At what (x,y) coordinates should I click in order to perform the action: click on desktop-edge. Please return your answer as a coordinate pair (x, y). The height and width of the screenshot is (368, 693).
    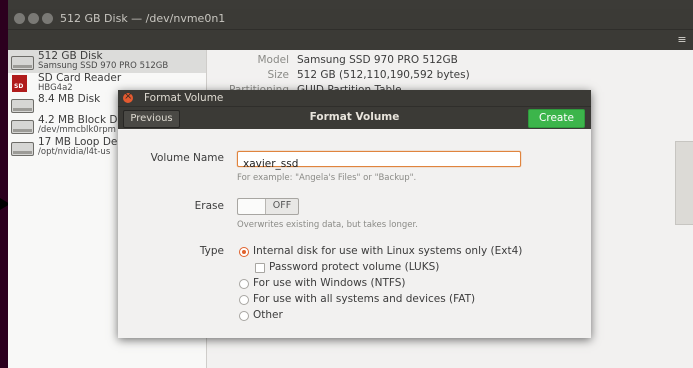
    Looking at the image, I should click on (4, 184).